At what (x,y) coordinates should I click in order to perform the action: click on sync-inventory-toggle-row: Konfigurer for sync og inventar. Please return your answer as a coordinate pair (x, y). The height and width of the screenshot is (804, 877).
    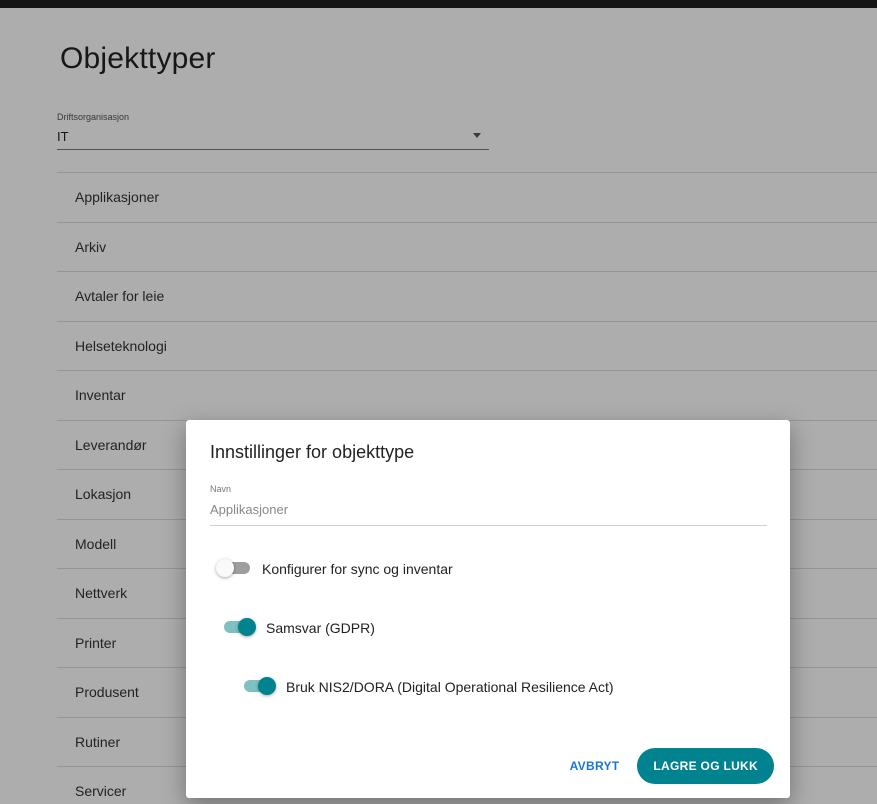
    Looking at the image, I should click on (334, 568).